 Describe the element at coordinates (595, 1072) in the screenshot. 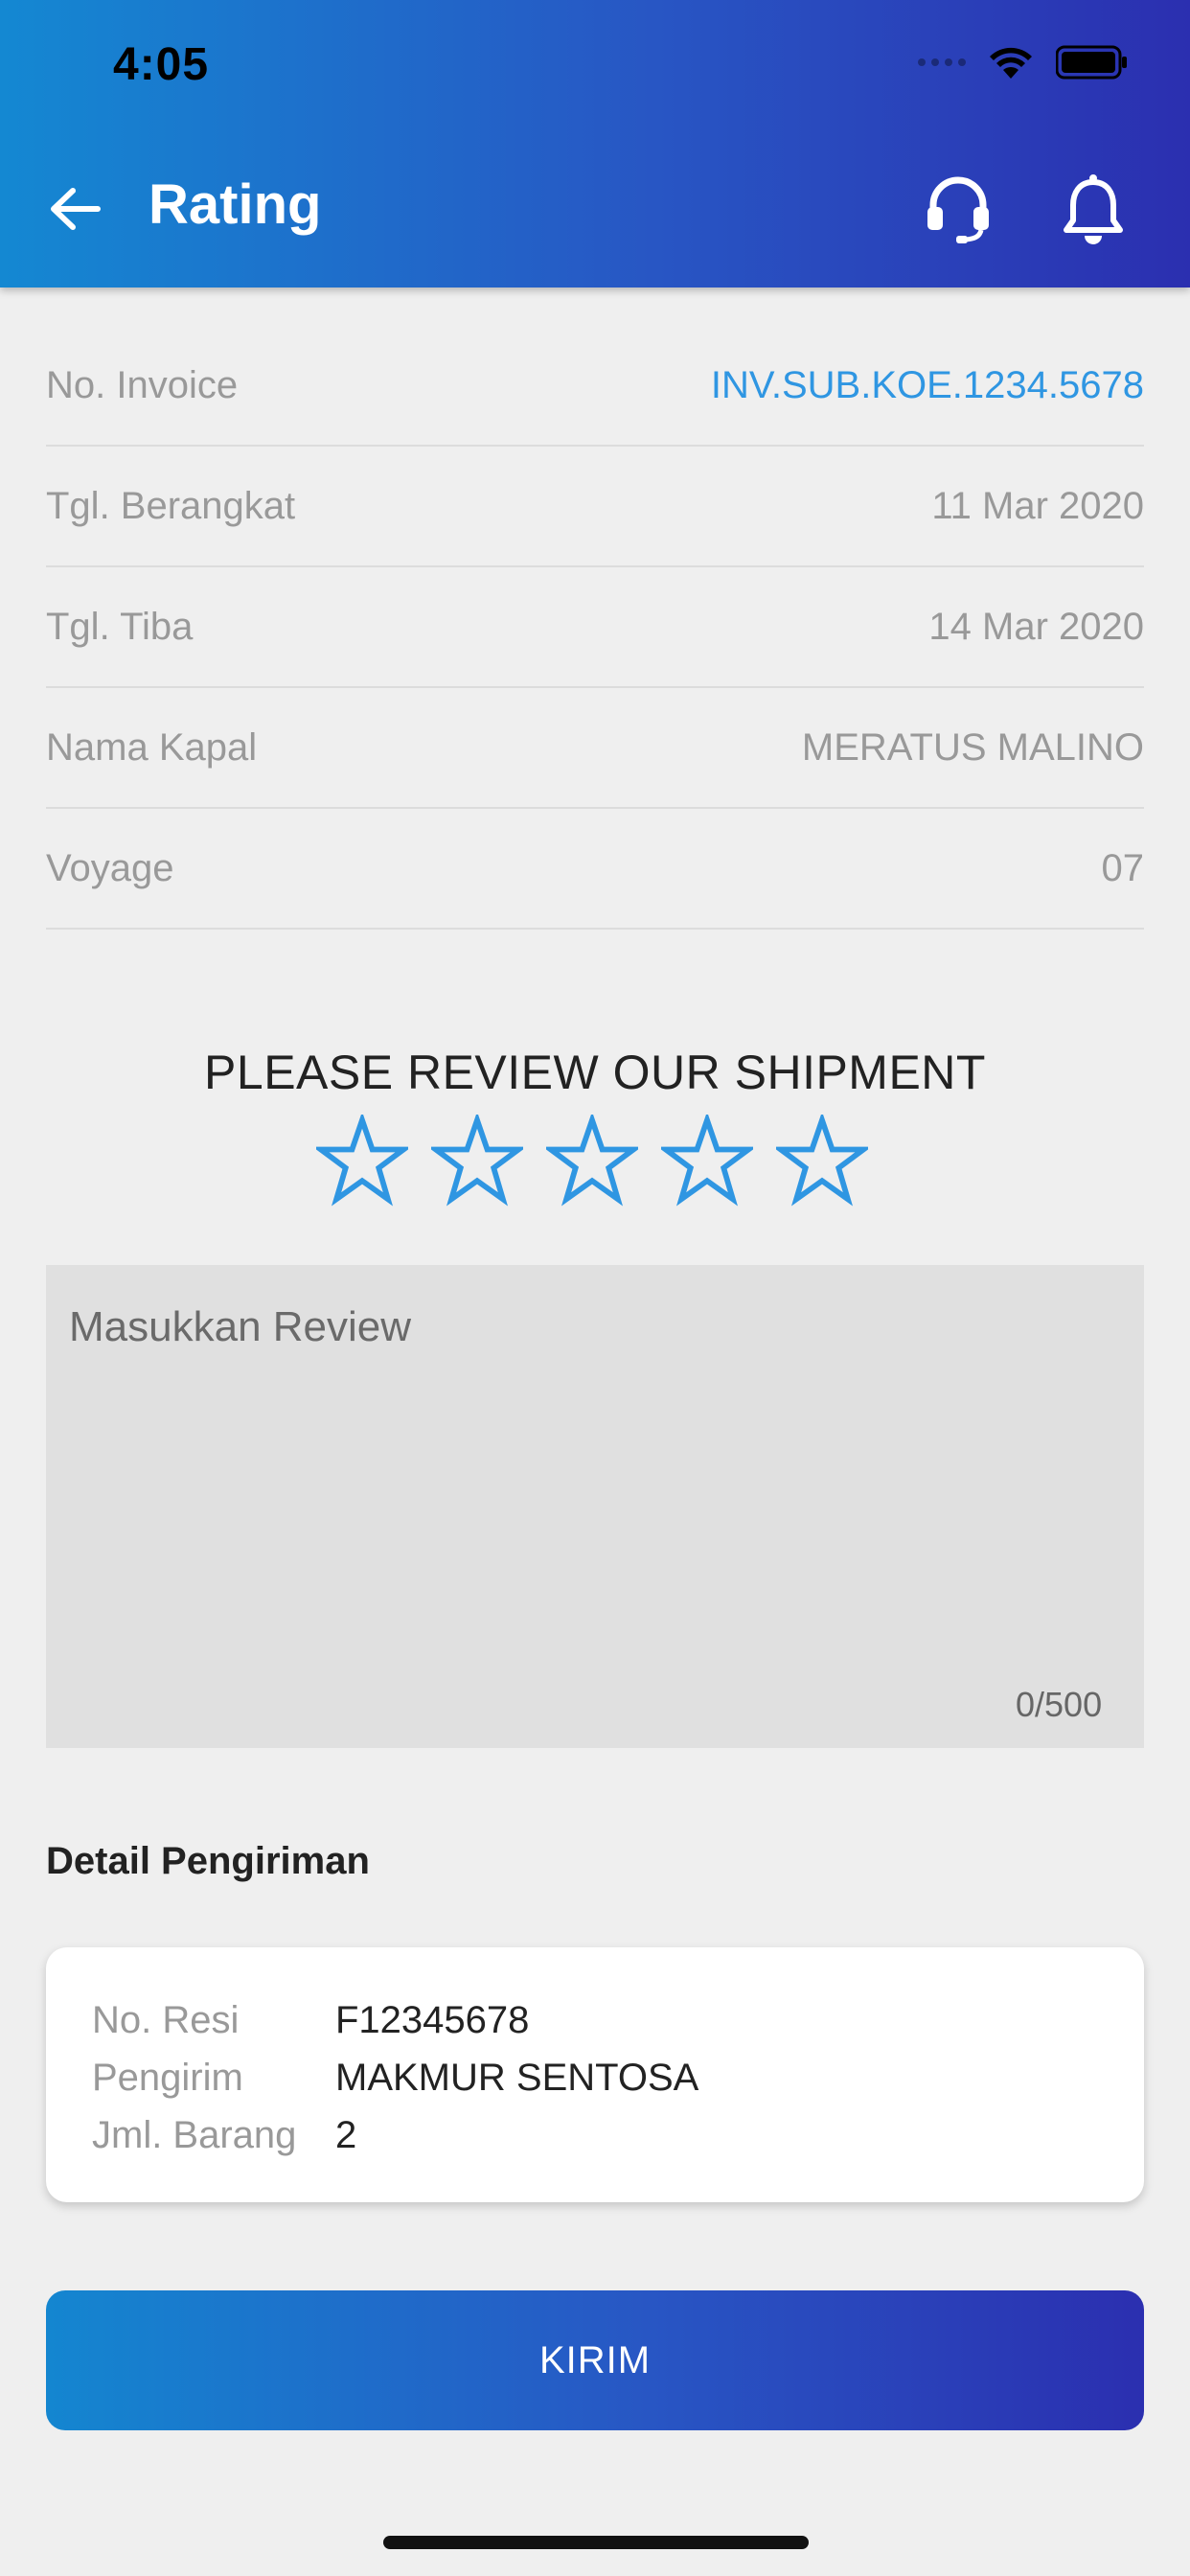

I see `review-heading: PLEASE REVIEW OUR SHIPMENT` at that location.